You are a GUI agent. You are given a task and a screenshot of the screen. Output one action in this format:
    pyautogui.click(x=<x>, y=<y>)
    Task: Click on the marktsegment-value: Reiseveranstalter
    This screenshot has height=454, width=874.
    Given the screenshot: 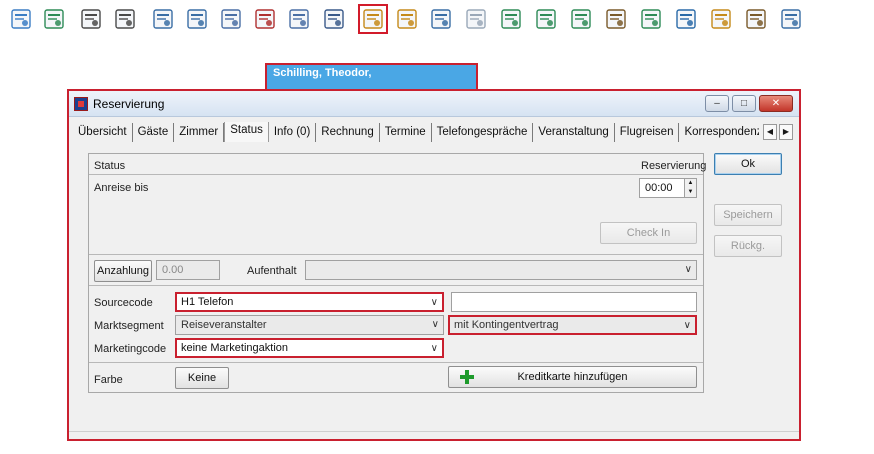 What is the action you would take?
    pyautogui.click(x=224, y=325)
    